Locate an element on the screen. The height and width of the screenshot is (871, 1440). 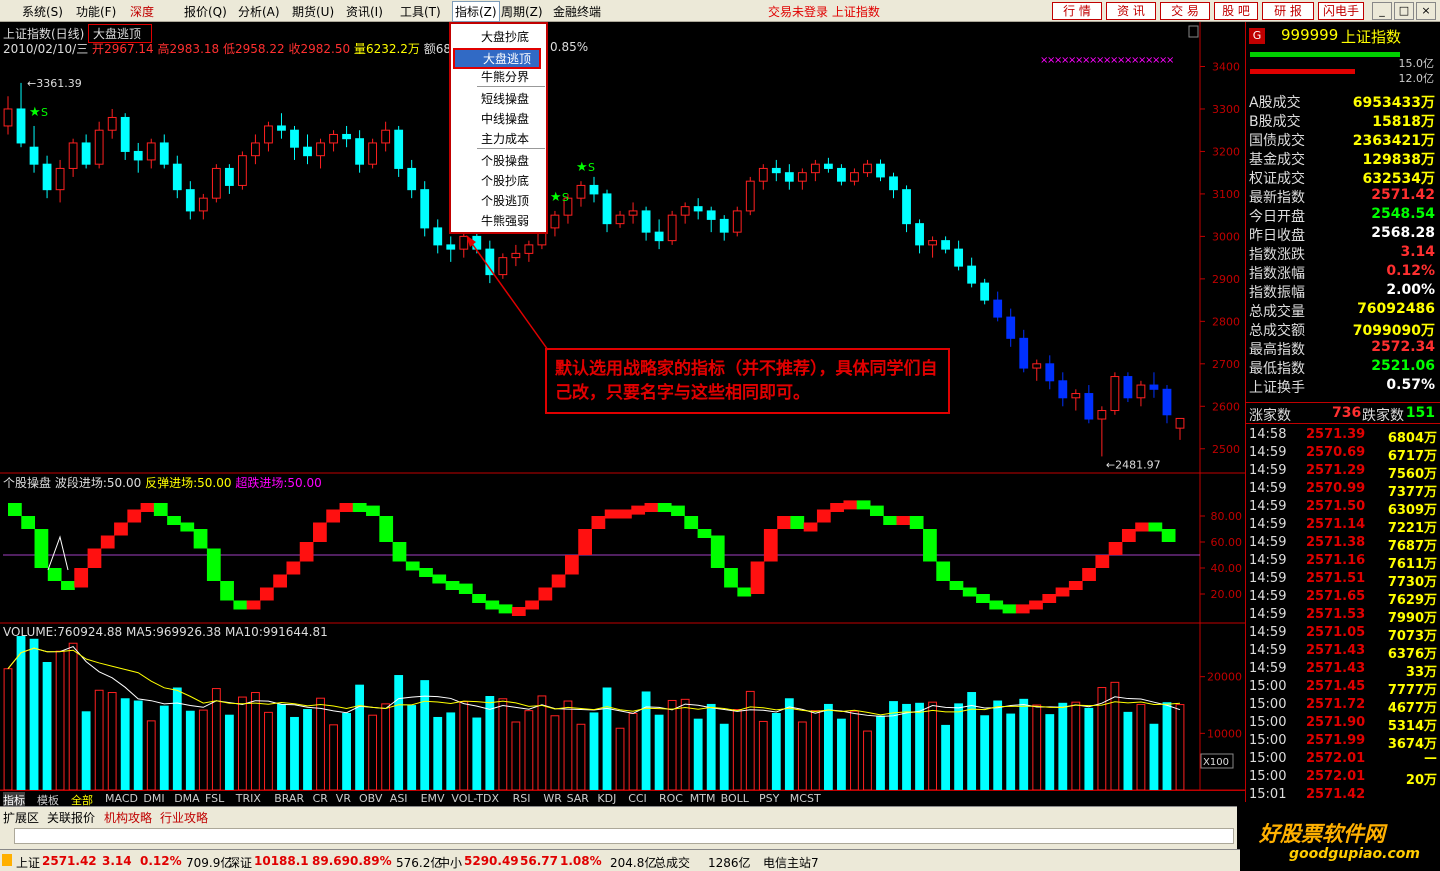
indicator-tab-6: FSL is located at coordinates (214, 798).